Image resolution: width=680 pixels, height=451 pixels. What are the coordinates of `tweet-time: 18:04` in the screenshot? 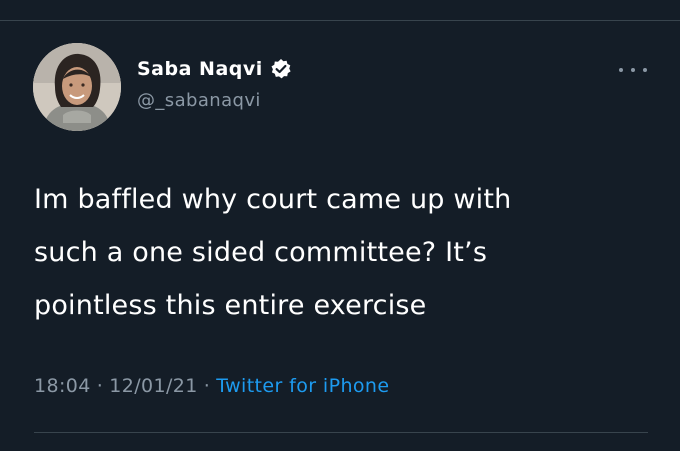 It's located at (62, 386).